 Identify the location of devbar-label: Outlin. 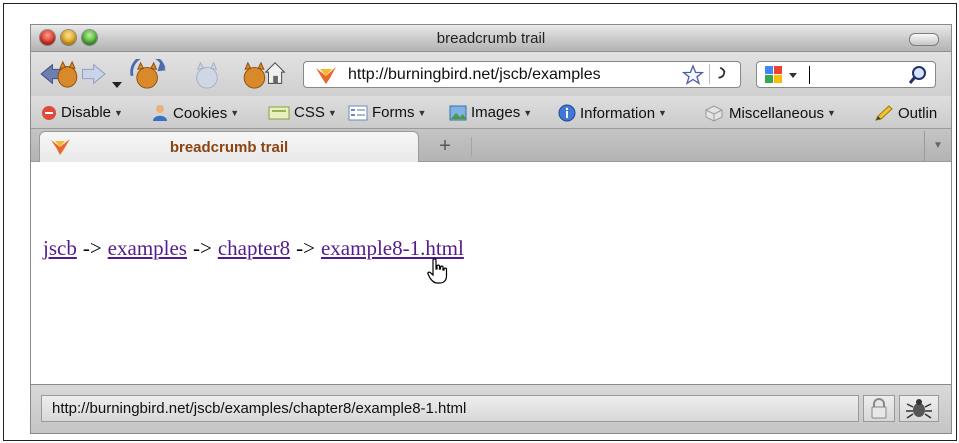
(918, 113).